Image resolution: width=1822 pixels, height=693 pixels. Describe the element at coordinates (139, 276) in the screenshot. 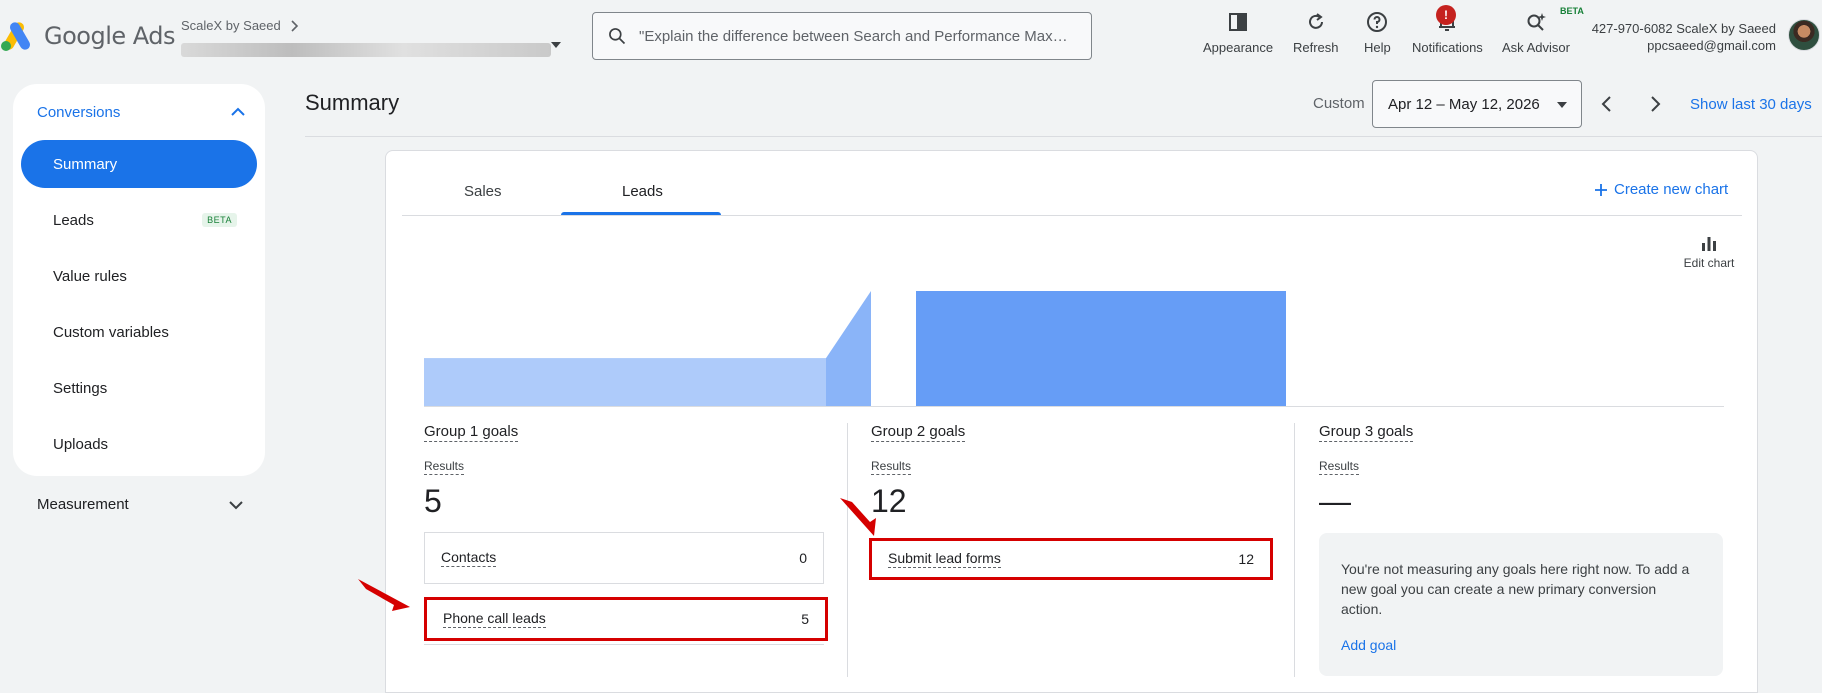

I see `sidebar-item-value-rules: Value rules` at that location.